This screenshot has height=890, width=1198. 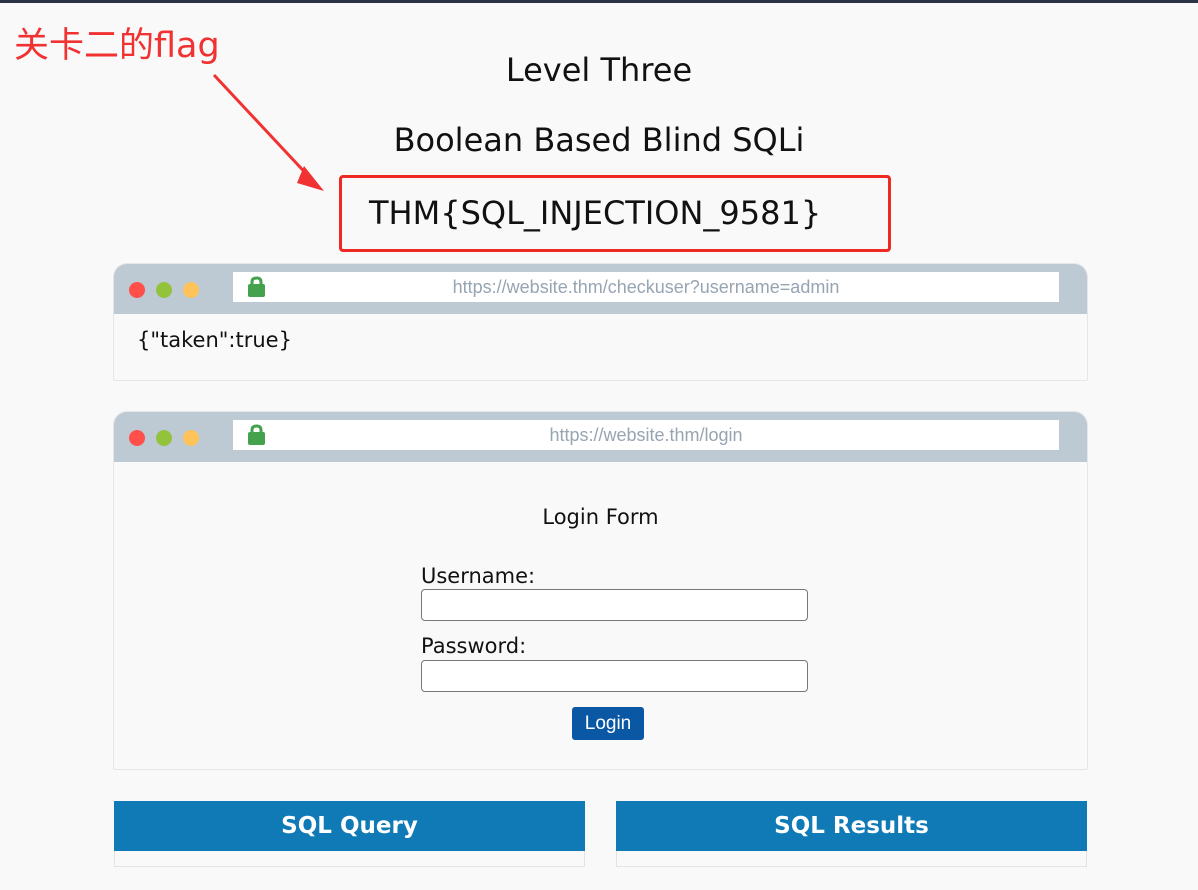 I want to click on password-input, so click(x=614, y=676).